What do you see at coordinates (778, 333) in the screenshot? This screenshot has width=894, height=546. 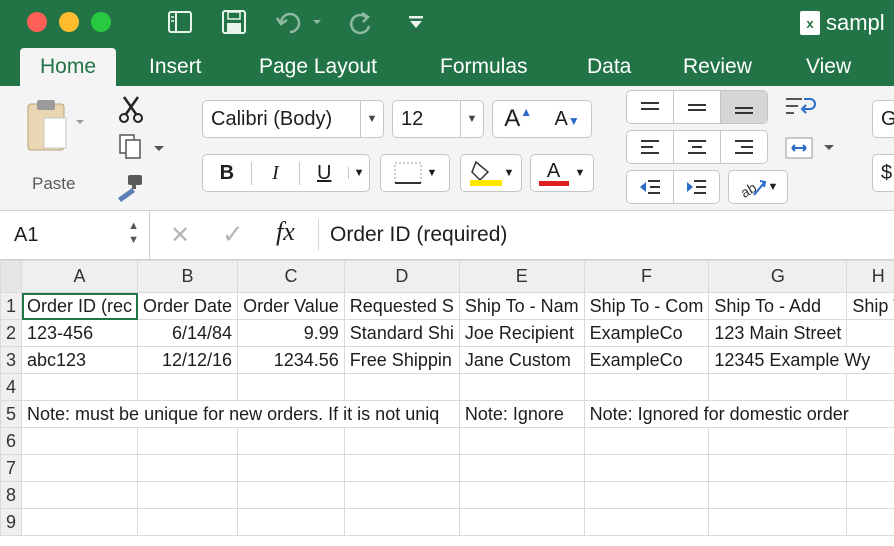 I see `cell-g2: 123 Main Street` at bounding box center [778, 333].